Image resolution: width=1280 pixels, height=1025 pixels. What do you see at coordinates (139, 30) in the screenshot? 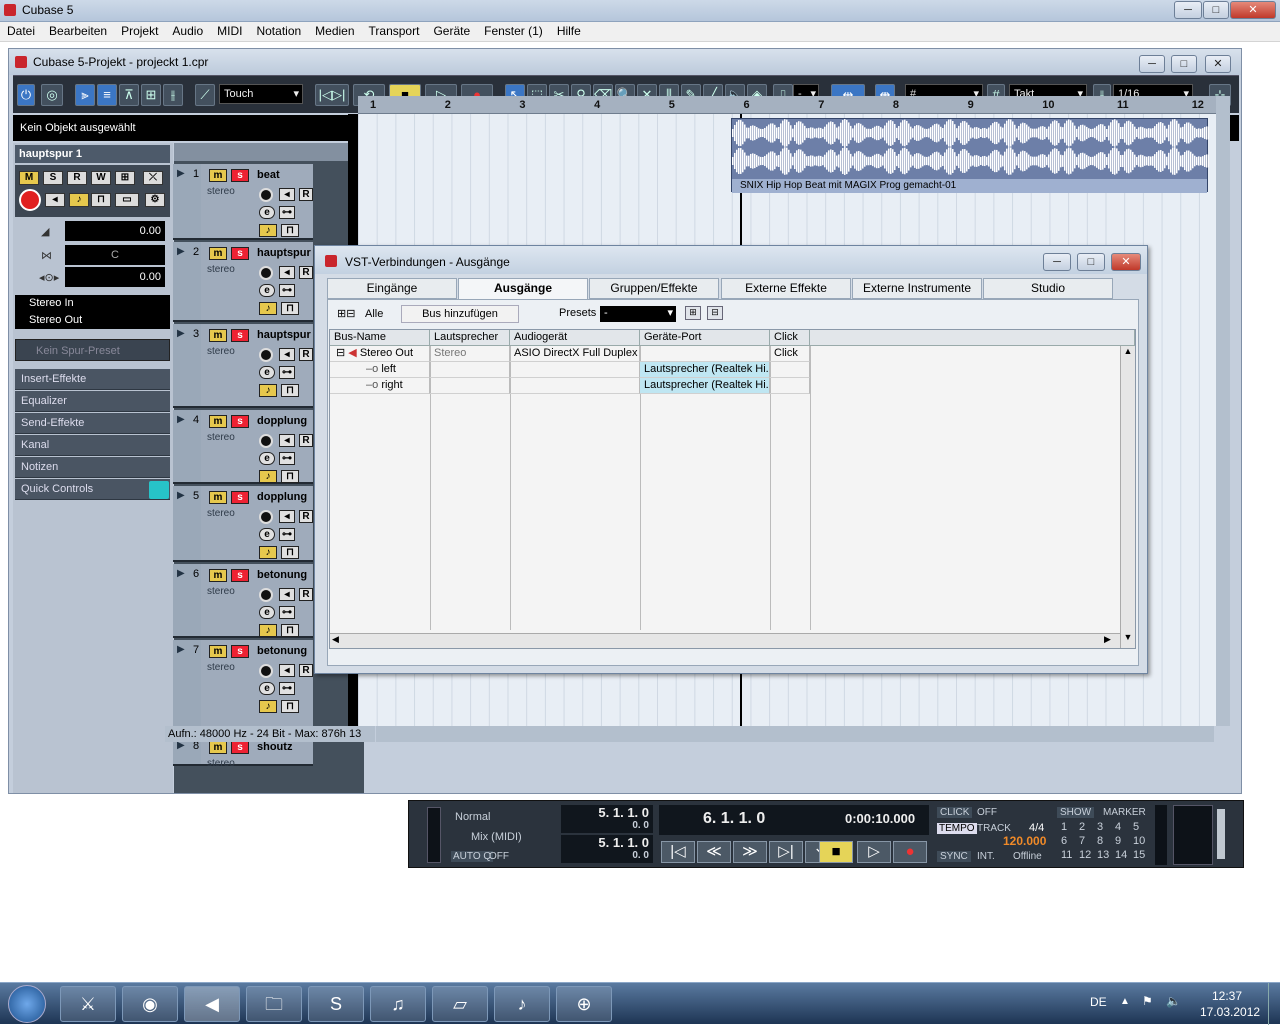
I see `menu-projekt: Projekt` at bounding box center [139, 30].